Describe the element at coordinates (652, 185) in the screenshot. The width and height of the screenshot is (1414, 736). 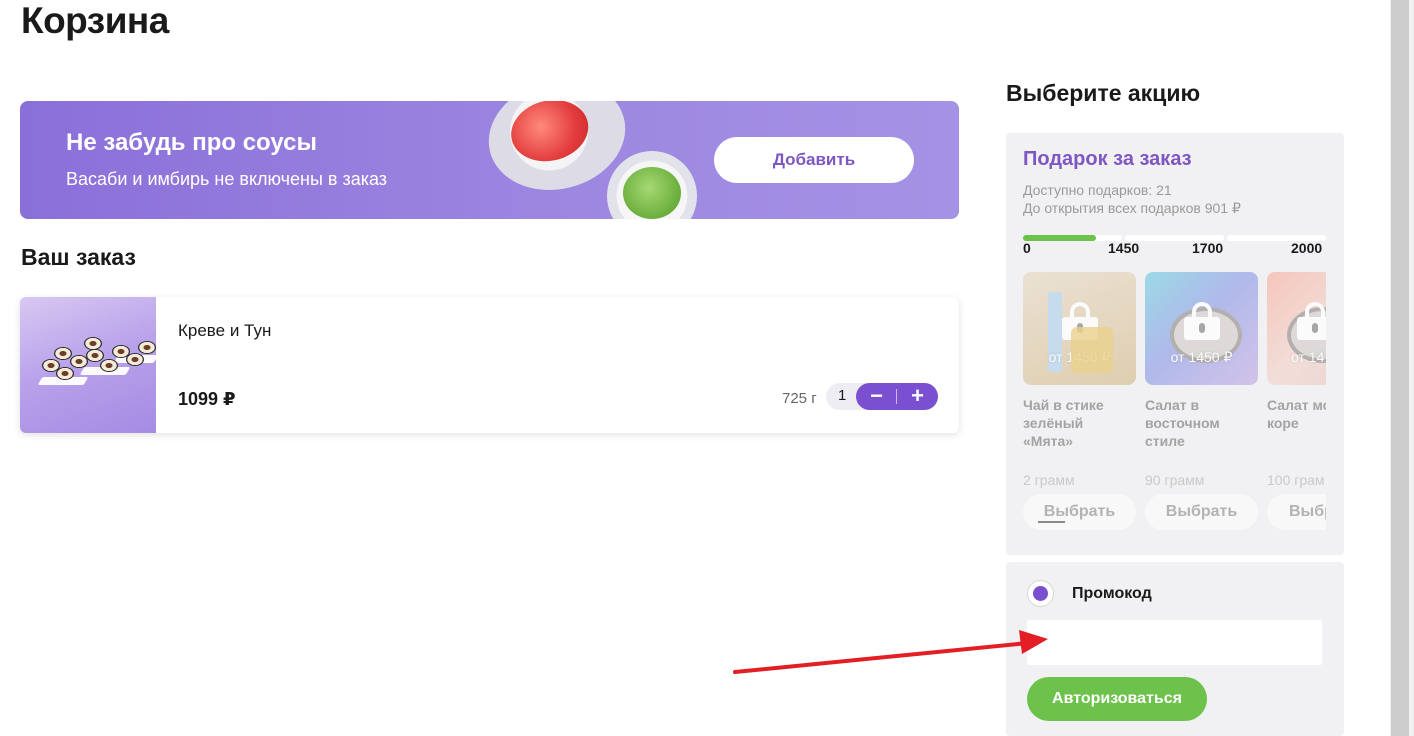
I see `wasabi-bowl-image` at that location.